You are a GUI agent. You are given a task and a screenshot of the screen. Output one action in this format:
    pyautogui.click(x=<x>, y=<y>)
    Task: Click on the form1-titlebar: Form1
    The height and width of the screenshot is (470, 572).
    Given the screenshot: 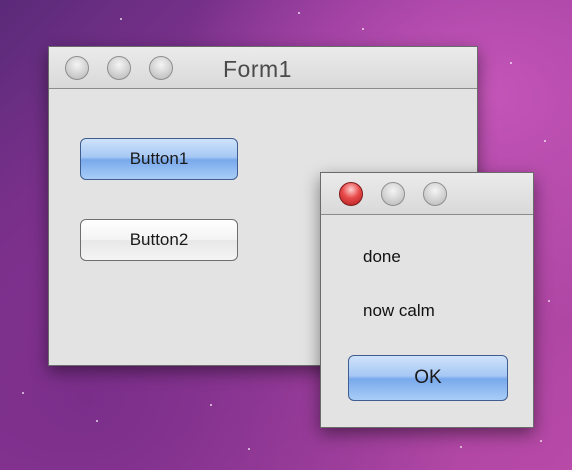 What is the action you would take?
    pyautogui.click(x=263, y=68)
    